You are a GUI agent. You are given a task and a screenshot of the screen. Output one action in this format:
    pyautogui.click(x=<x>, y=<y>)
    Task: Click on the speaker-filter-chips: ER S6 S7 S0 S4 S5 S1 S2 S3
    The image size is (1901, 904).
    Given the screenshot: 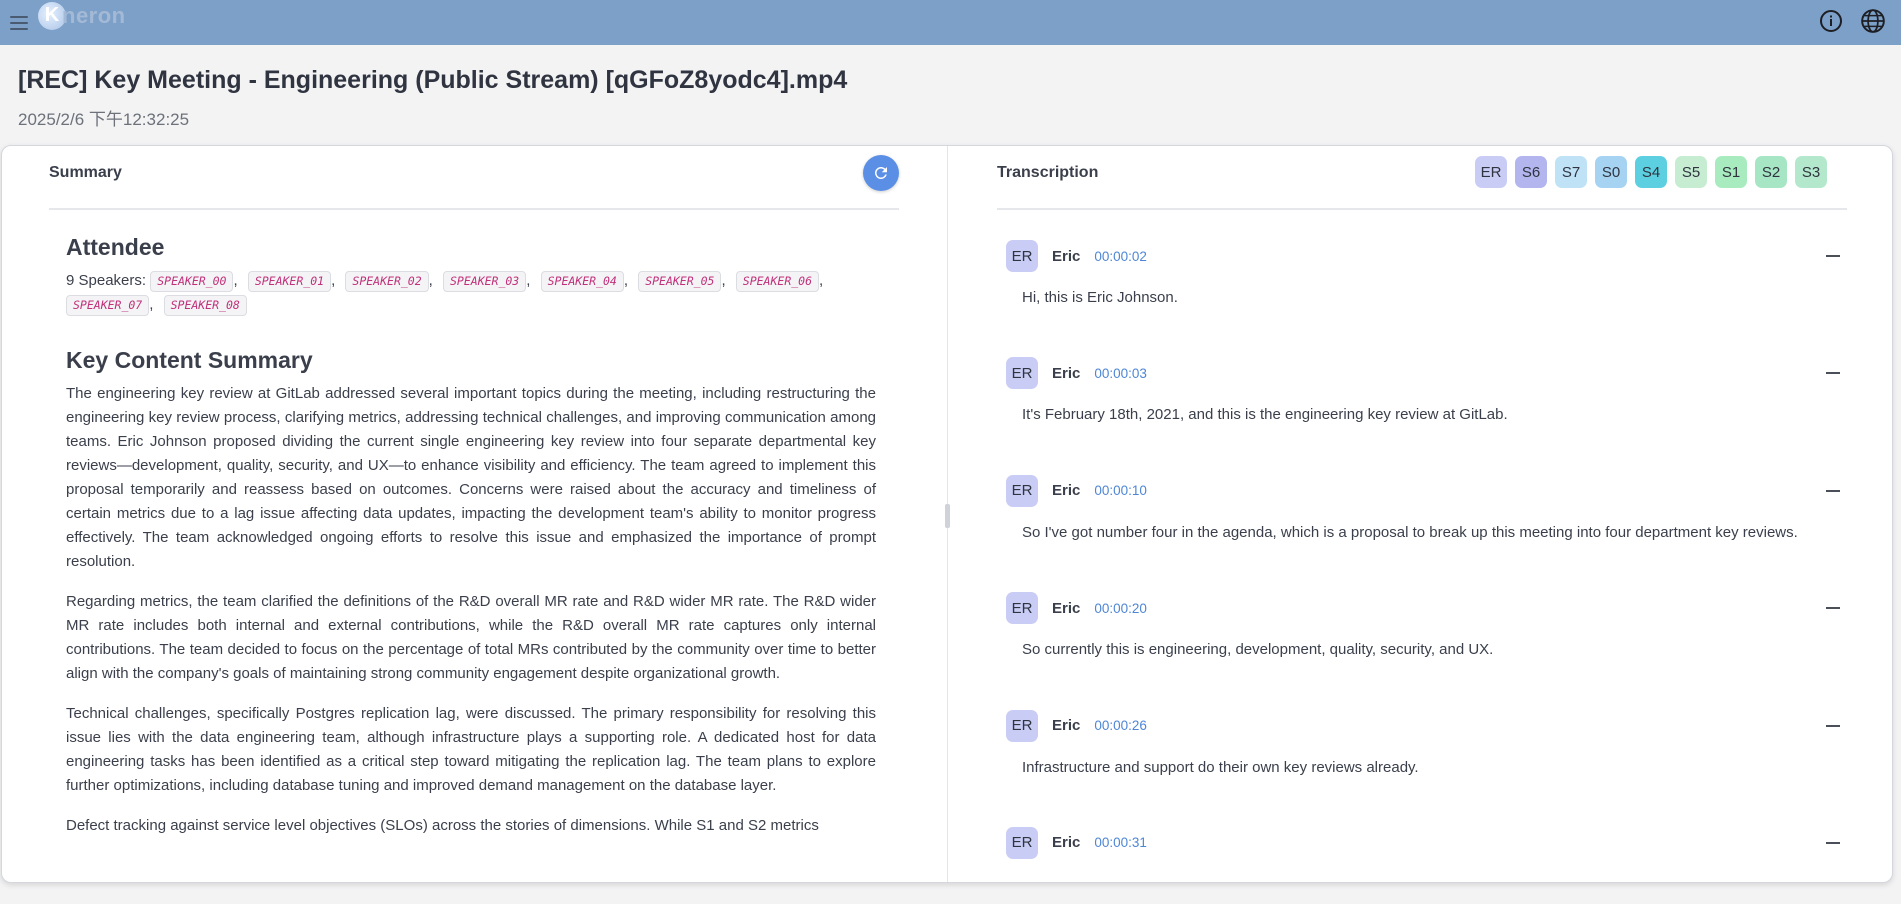 What is the action you would take?
    pyautogui.click(x=1651, y=172)
    